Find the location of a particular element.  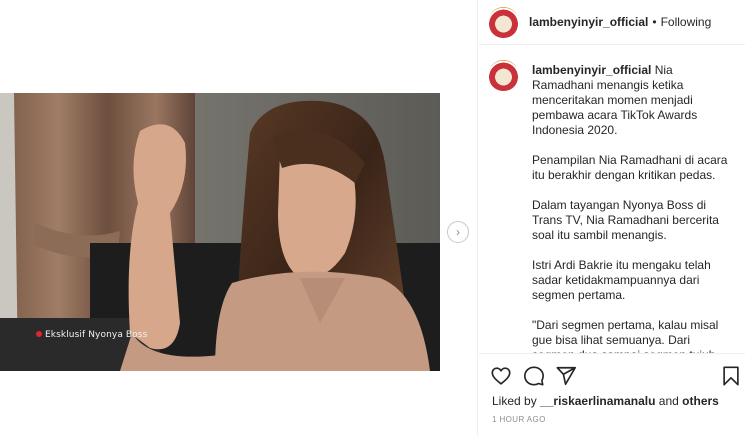

header-username: lambenyinyir_official is located at coordinates (588, 22).